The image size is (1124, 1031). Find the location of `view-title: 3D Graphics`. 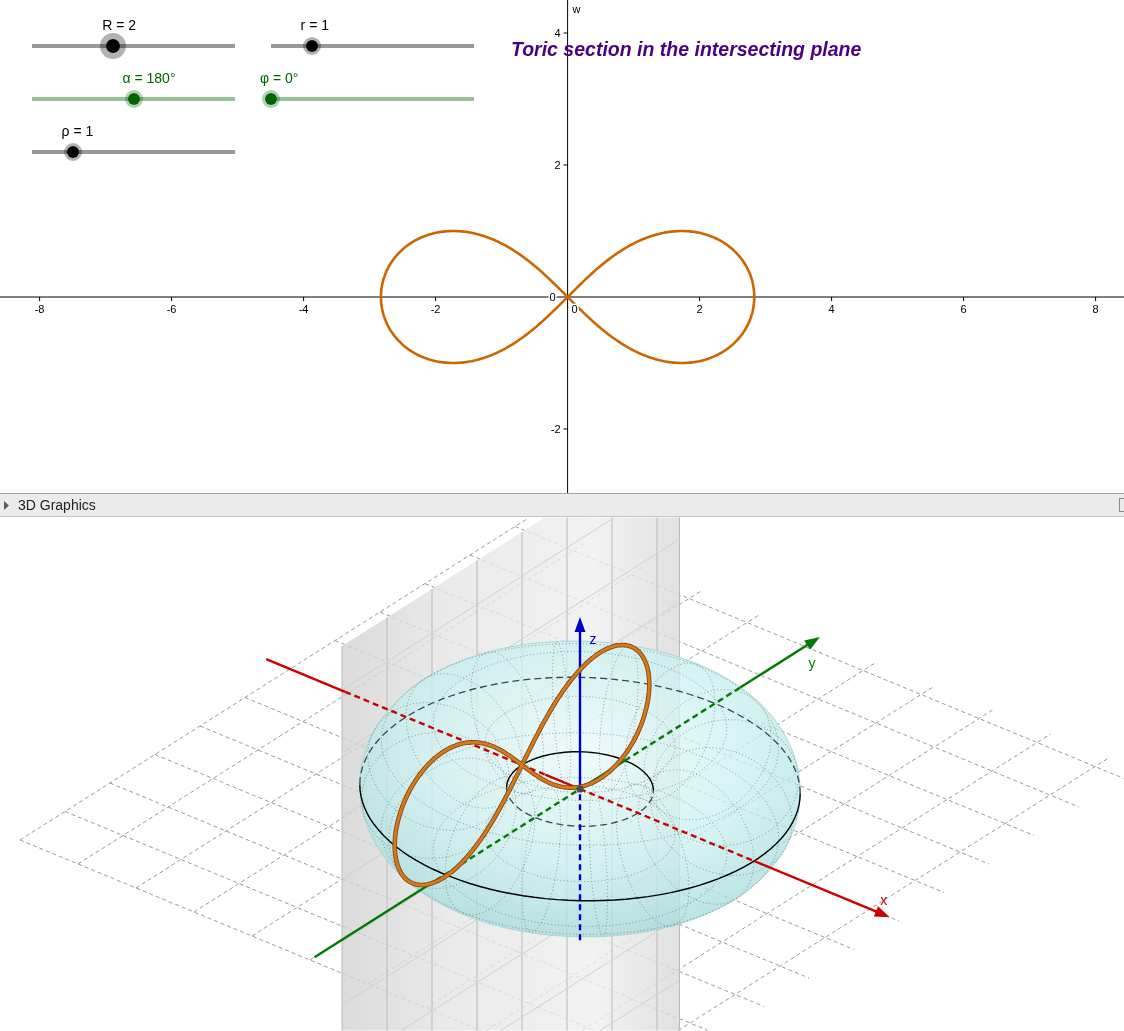

view-title: 3D Graphics is located at coordinates (57, 505).